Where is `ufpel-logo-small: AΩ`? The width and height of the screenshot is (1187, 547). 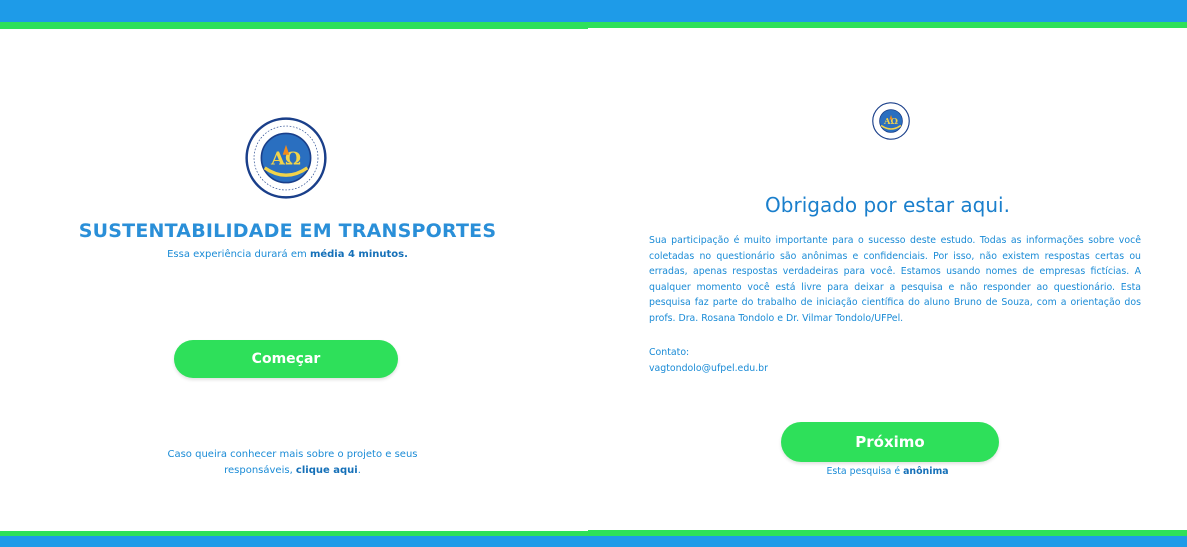 ufpel-logo-small: AΩ is located at coordinates (891, 121).